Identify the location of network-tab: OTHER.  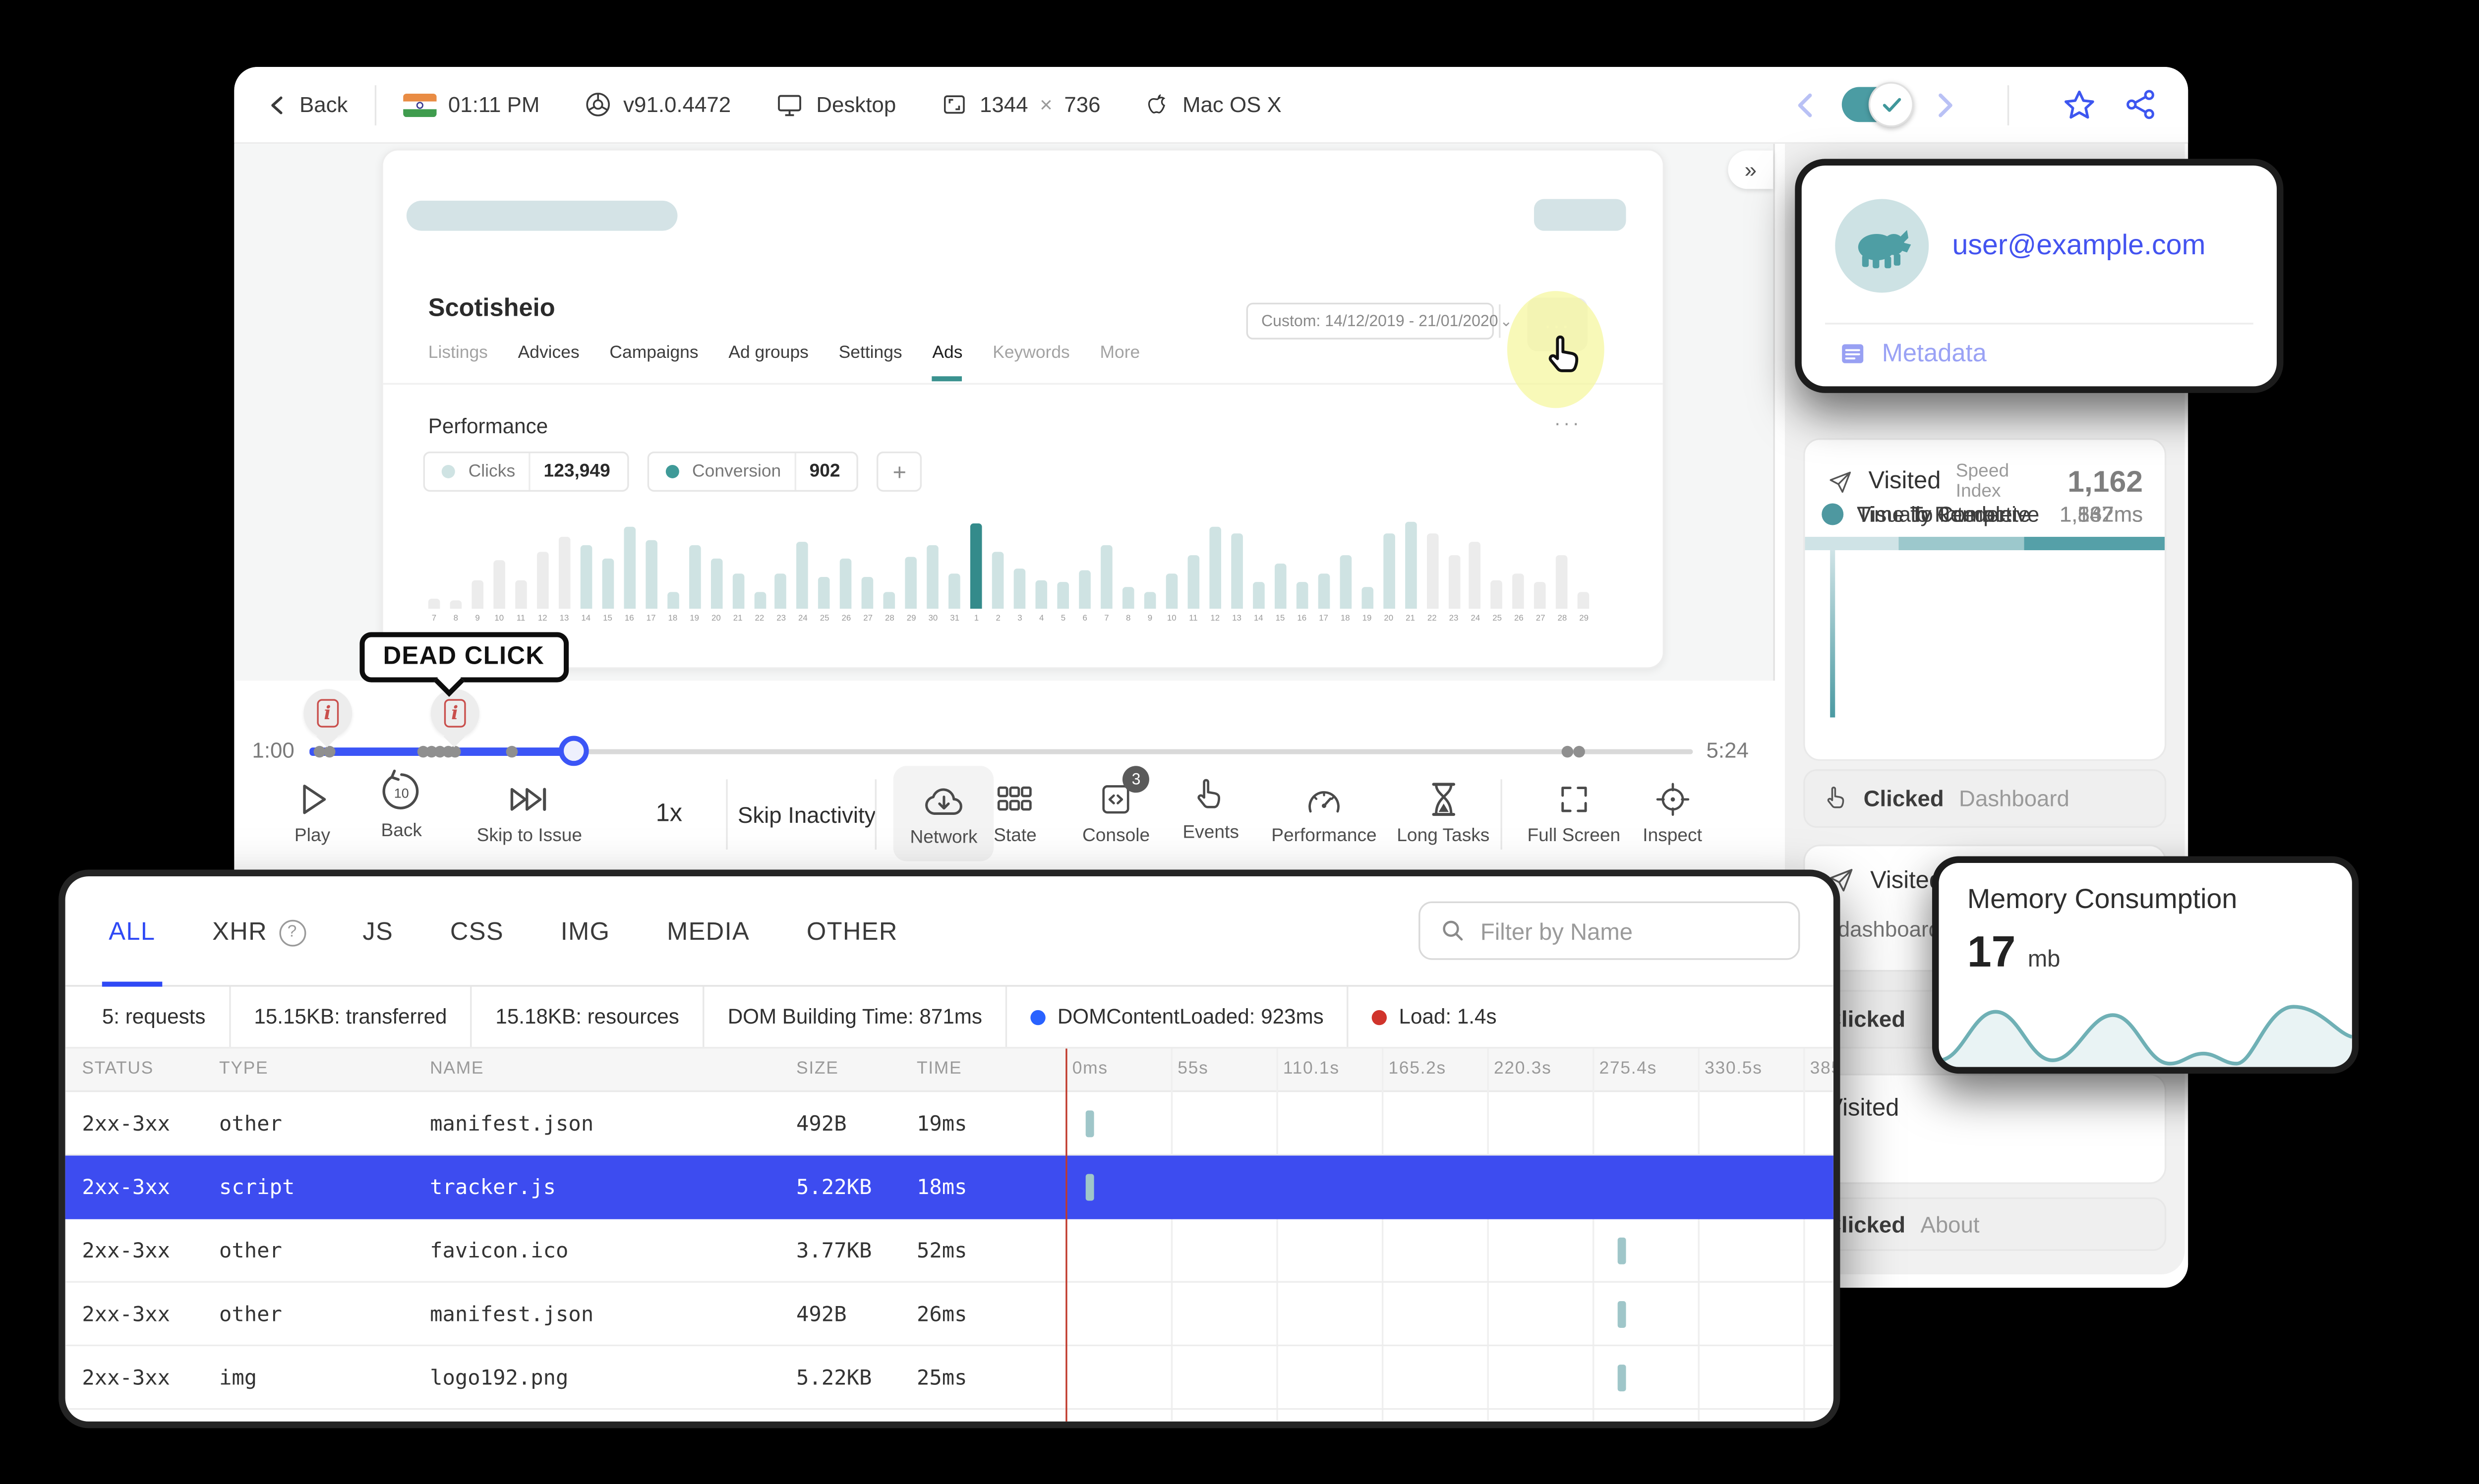
(852, 931).